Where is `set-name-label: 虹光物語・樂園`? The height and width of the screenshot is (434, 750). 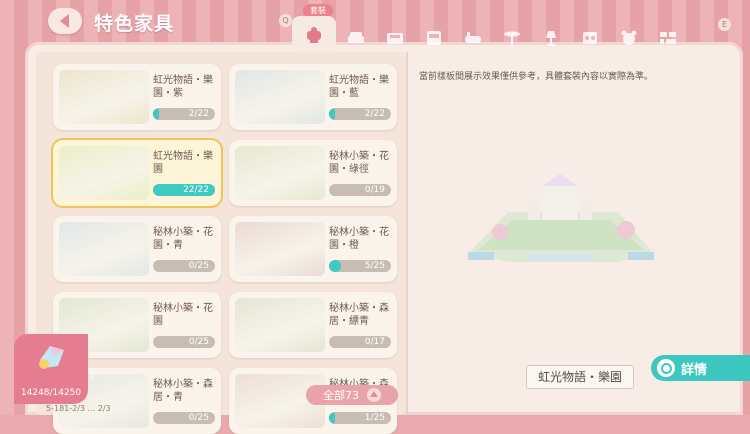
set-name-label: 虹光物語・樂園 is located at coordinates (580, 377).